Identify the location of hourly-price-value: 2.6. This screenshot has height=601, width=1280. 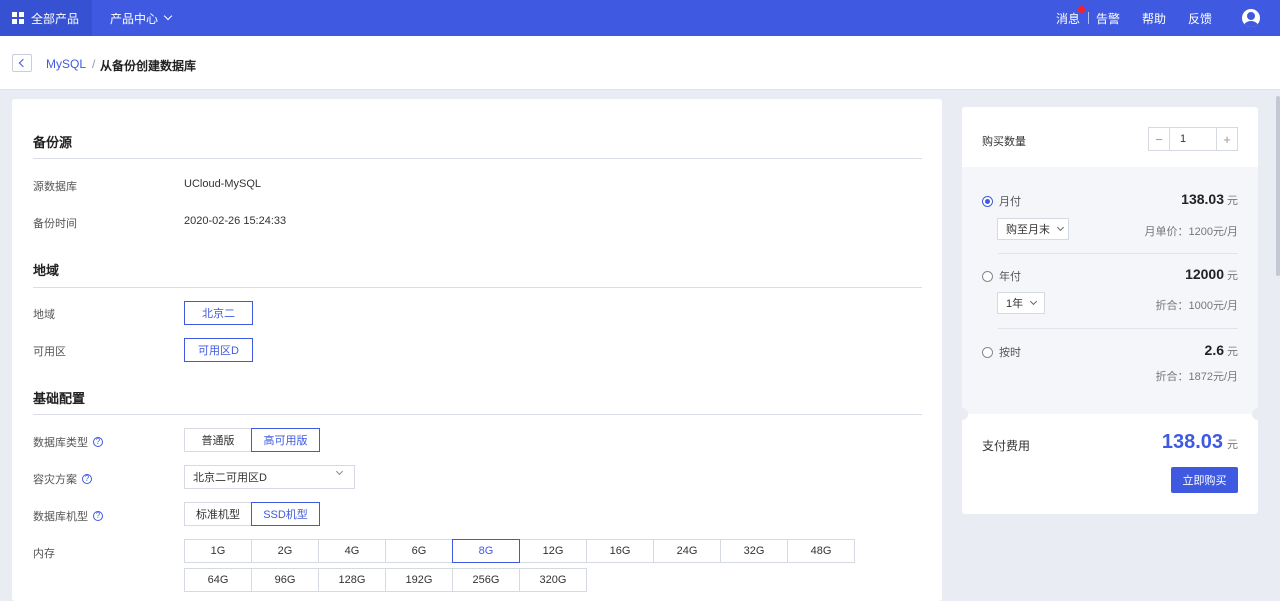
(1214, 350).